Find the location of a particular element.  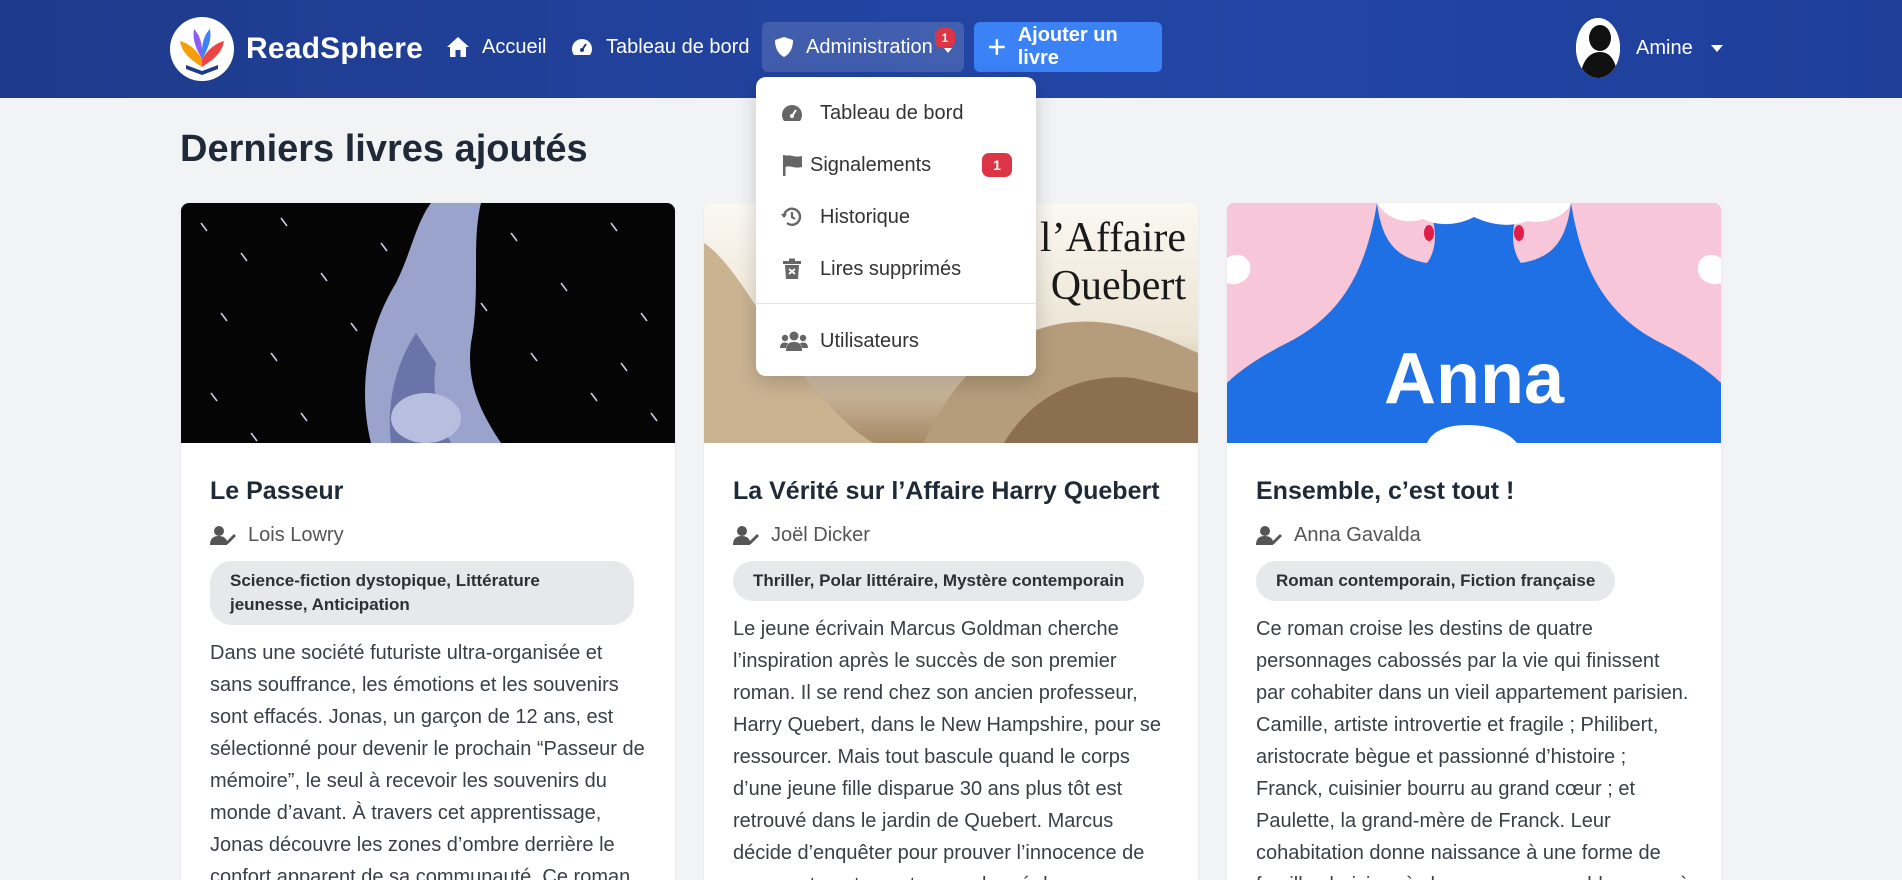

users-icon is located at coordinates (794, 341).